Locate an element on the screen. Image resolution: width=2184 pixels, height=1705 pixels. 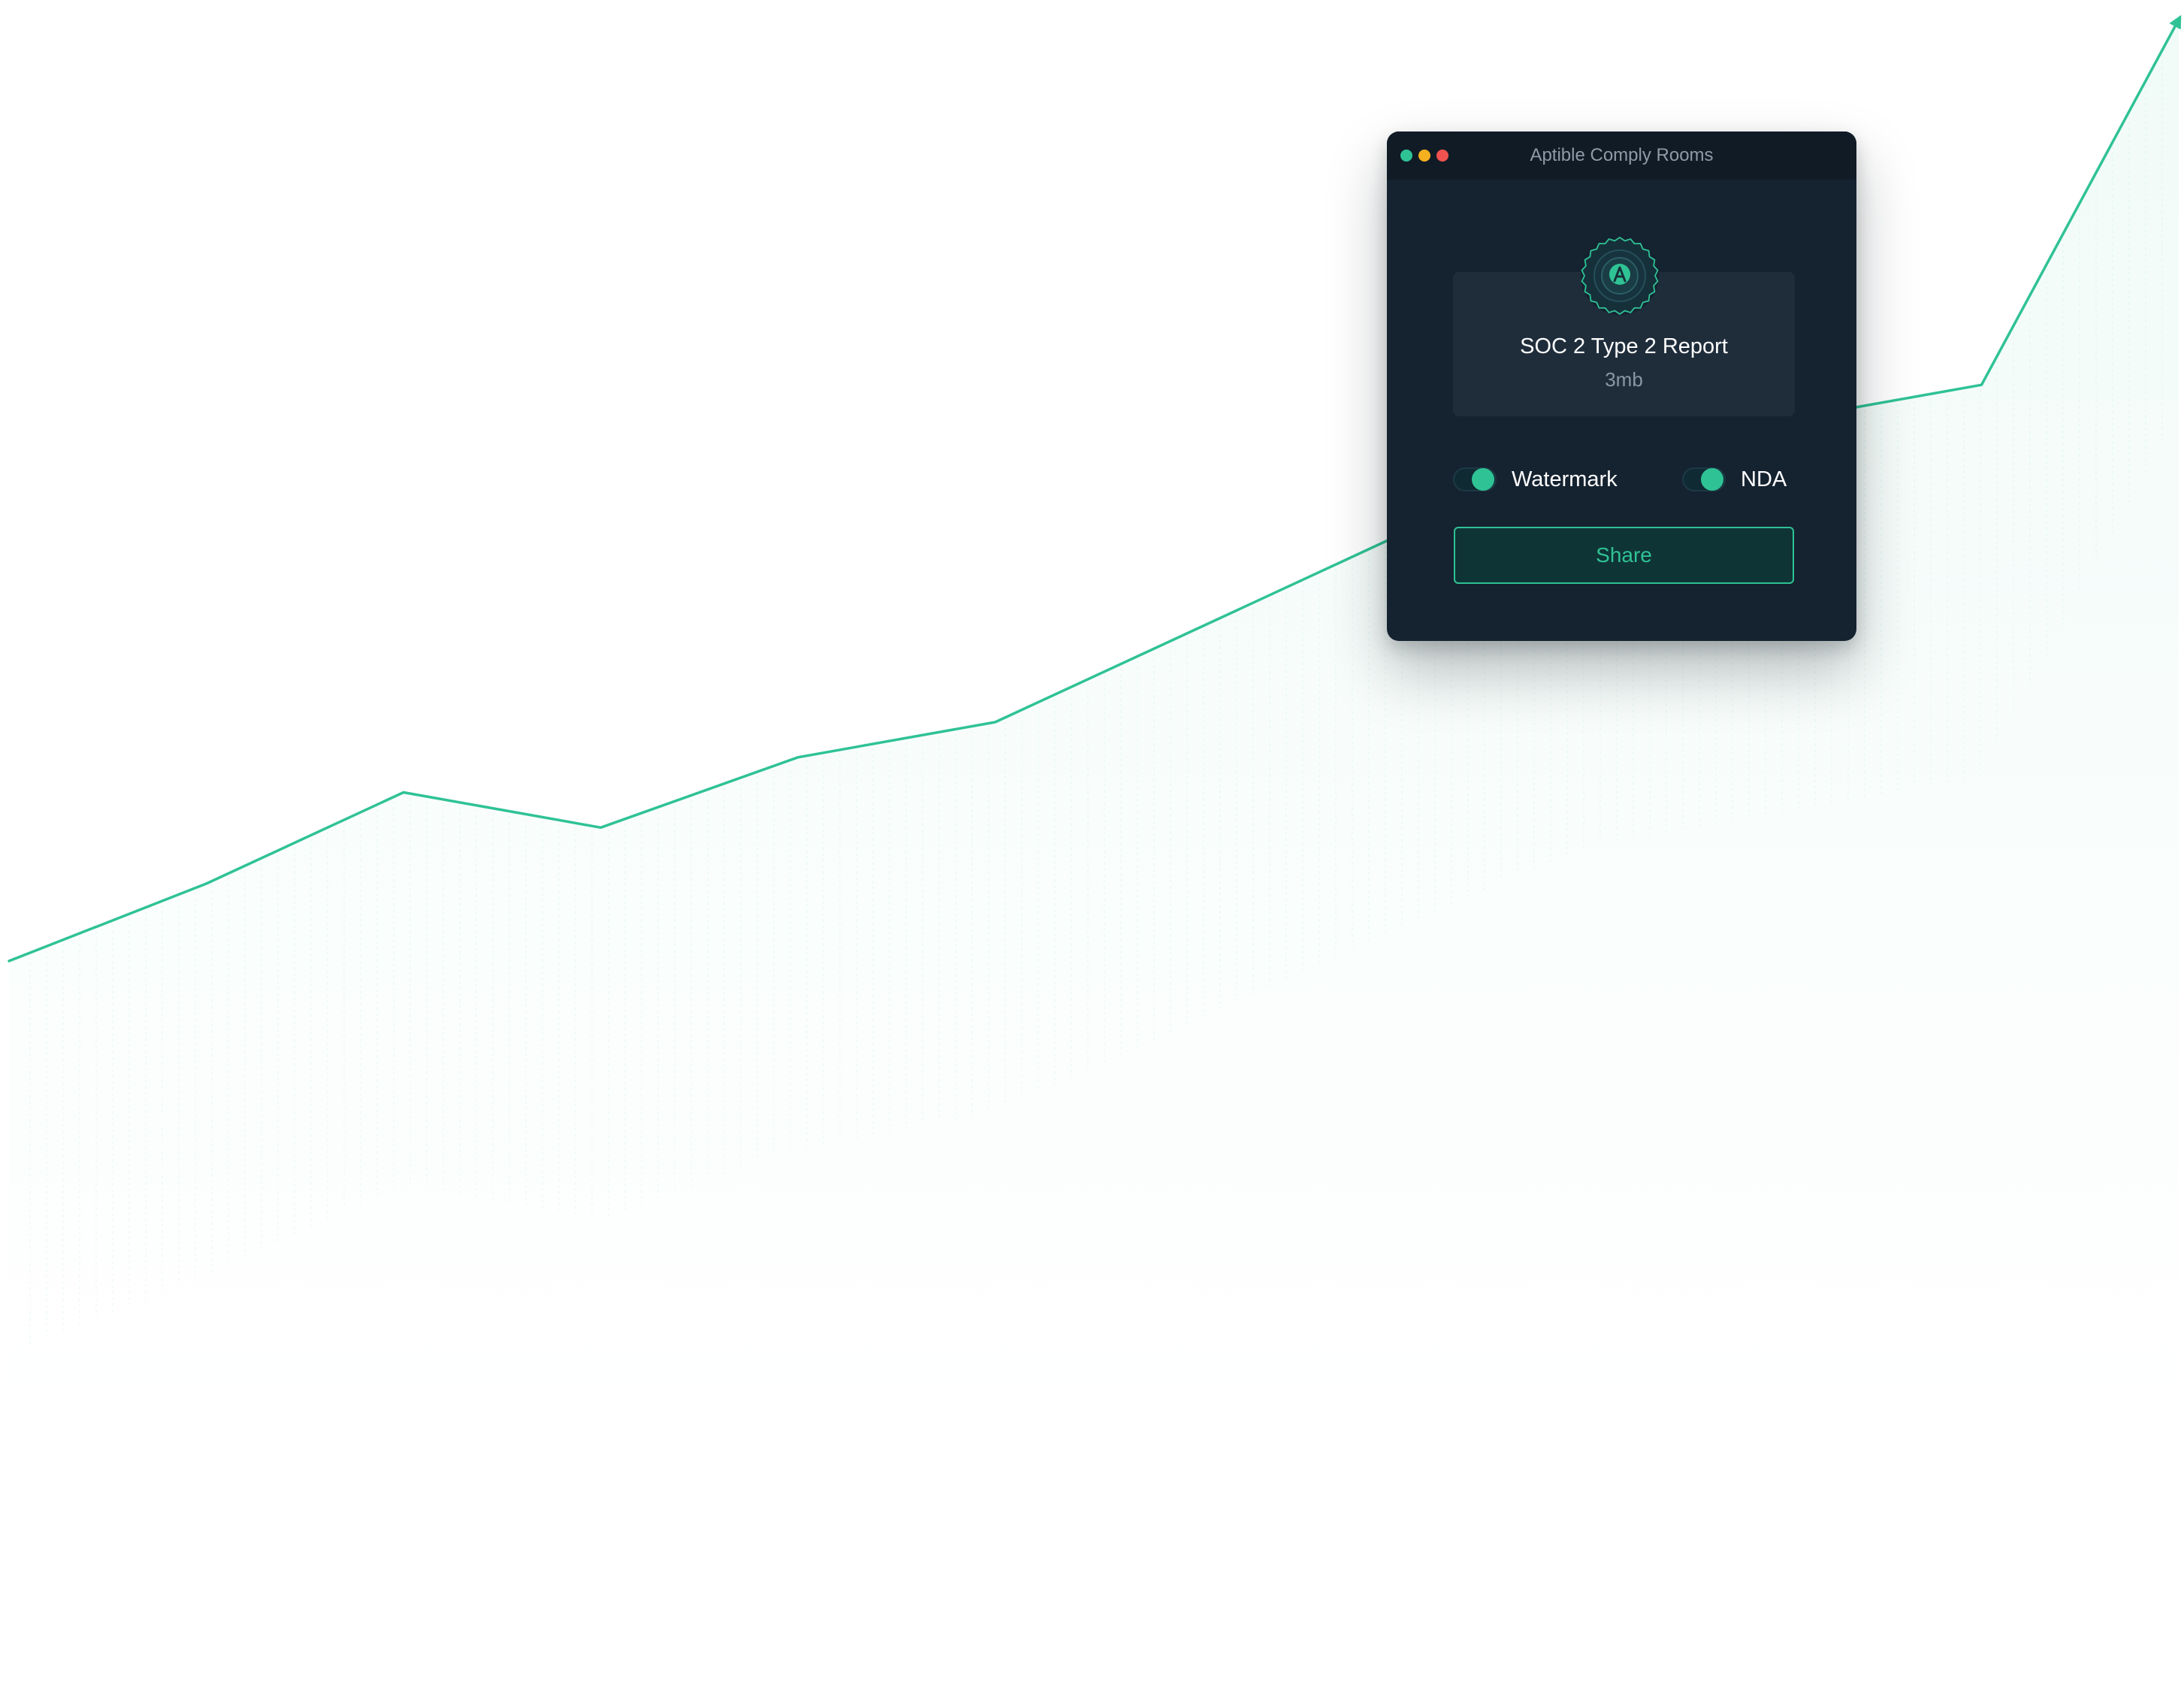
watermark-toggle is located at coordinates (1475, 479).